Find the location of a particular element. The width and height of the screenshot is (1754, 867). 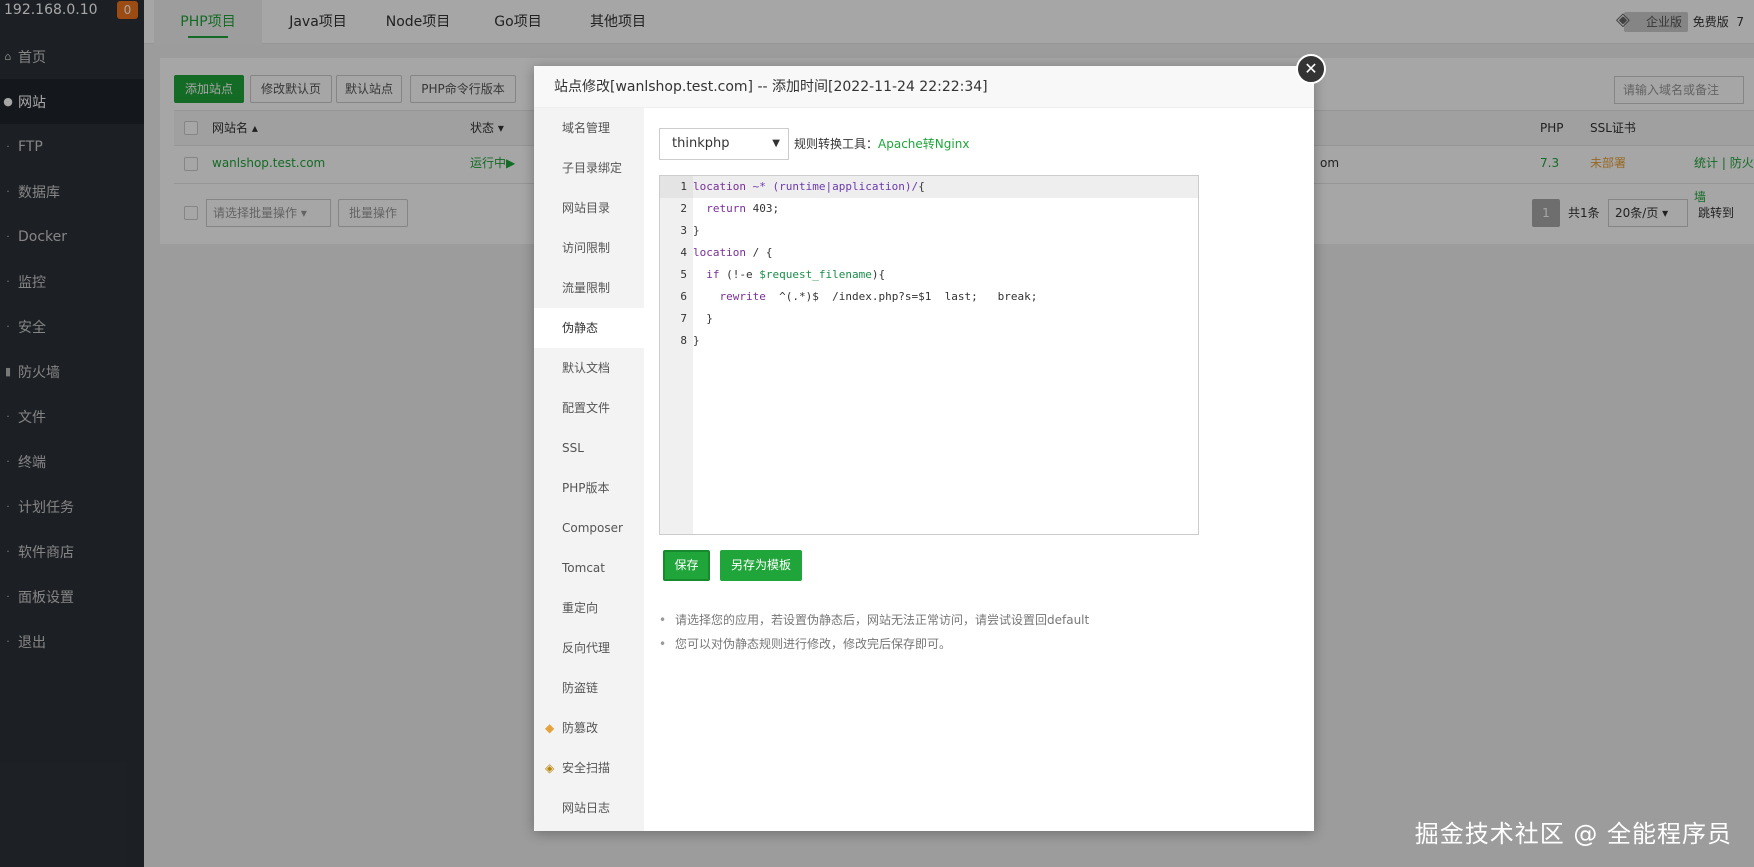

diamond-icon: ◈ is located at coordinates (550, 768).